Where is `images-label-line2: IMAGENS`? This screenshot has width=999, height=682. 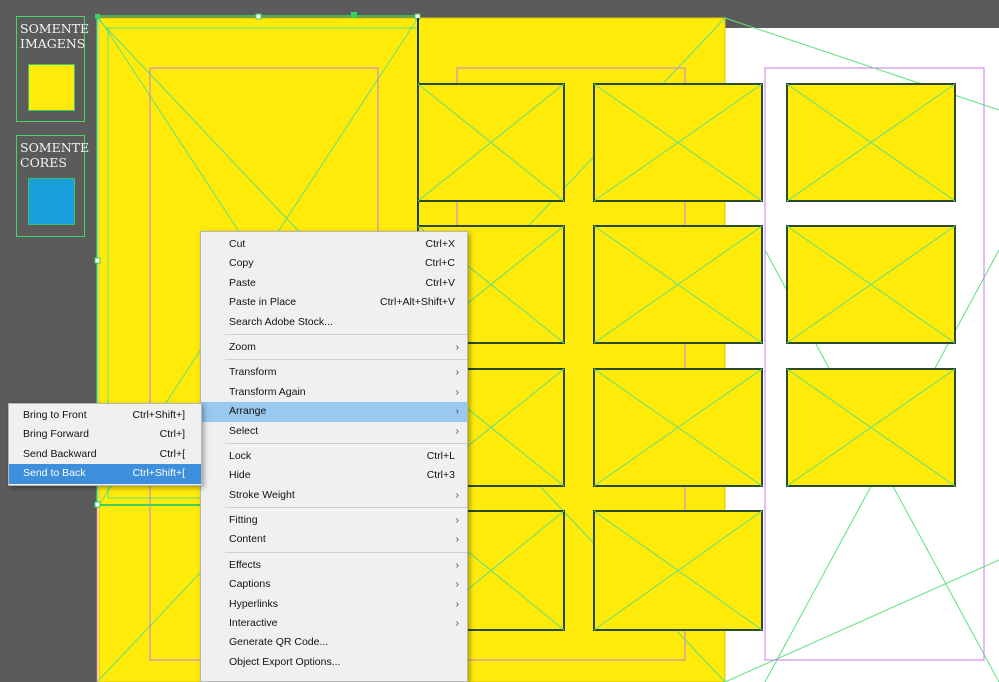
images-label-line2: IMAGENS is located at coordinates (53, 43).